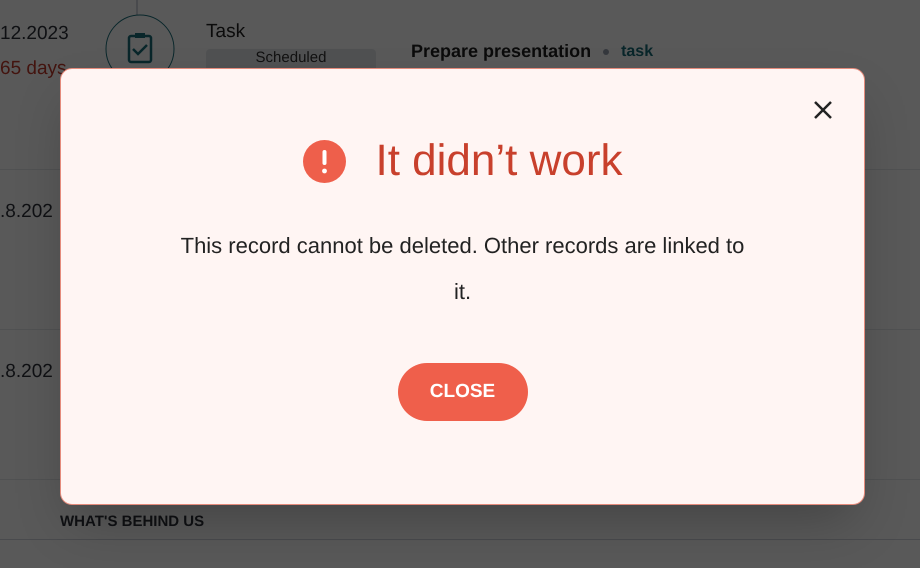 The height and width of the screenshot is (568, 920). Describe the element at coordinates (226, 32) in the screenshot. I see `type-label: Task` at that location.